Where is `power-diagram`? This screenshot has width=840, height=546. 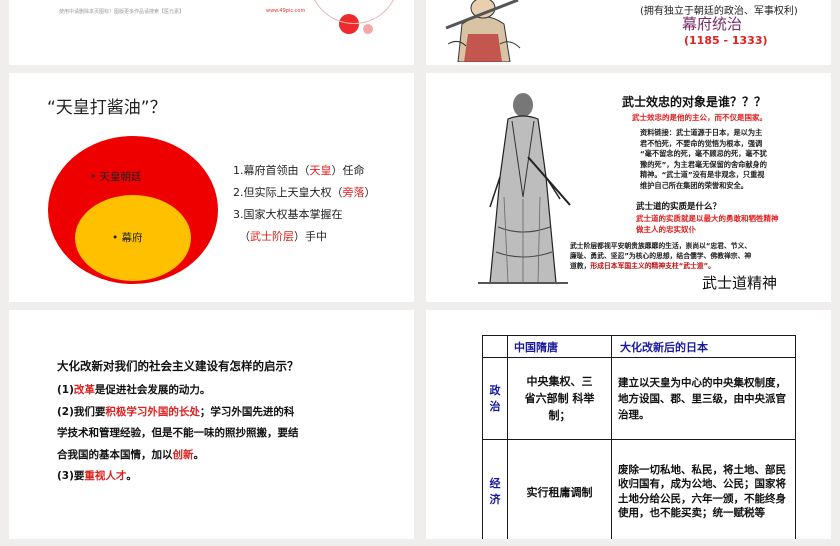
power-diagram is located at coordinates (133, 210).